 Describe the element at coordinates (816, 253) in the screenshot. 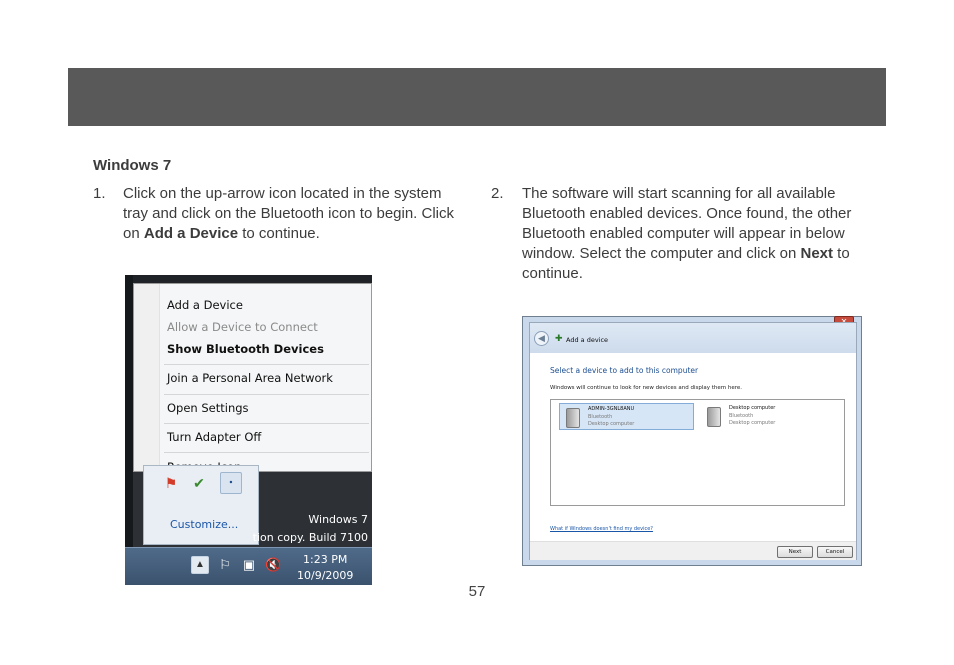

I see `step-2-bold: Next` at that location.